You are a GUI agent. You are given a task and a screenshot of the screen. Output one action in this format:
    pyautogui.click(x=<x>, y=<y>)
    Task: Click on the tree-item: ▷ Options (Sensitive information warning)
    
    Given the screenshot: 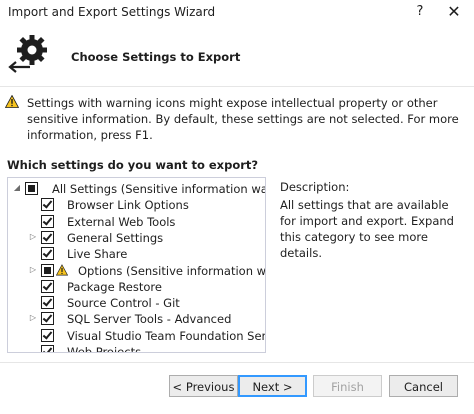 What is the action you would take?
    pyautogui.click(x=136, y=271)
    